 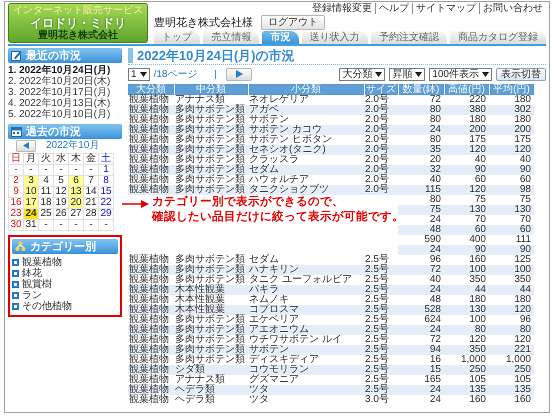 What do you see at coordinates (32, 295) in the screenshot?
I see `category-link: ラン` at bounding box center [32, 295].